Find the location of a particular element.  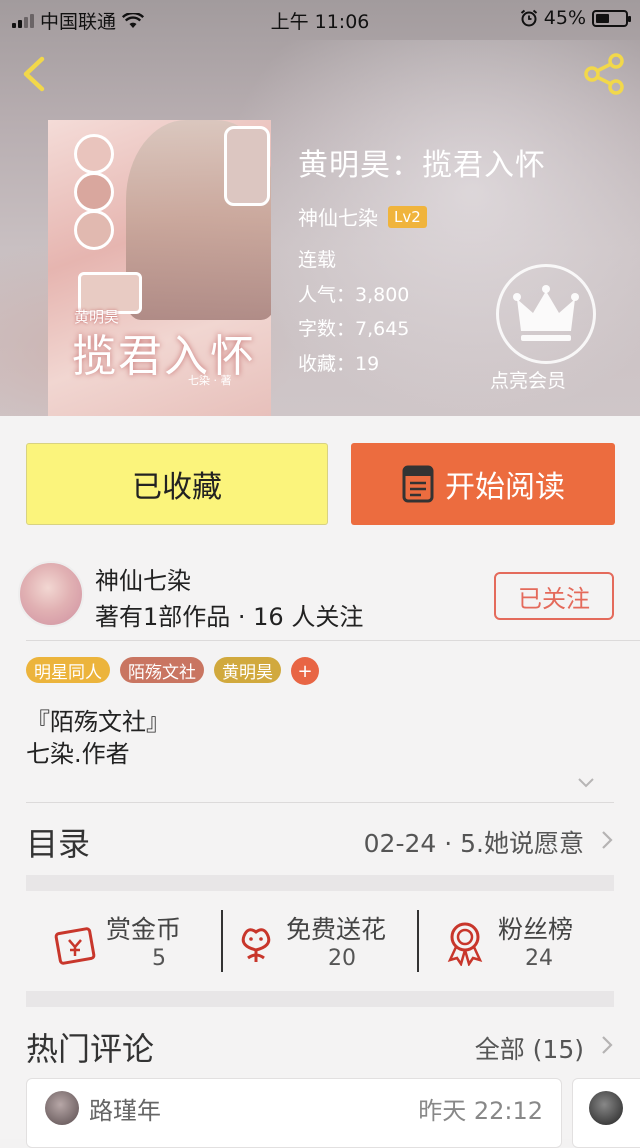

favorited-button: 已收藏 is located at coordinates (177, 484).